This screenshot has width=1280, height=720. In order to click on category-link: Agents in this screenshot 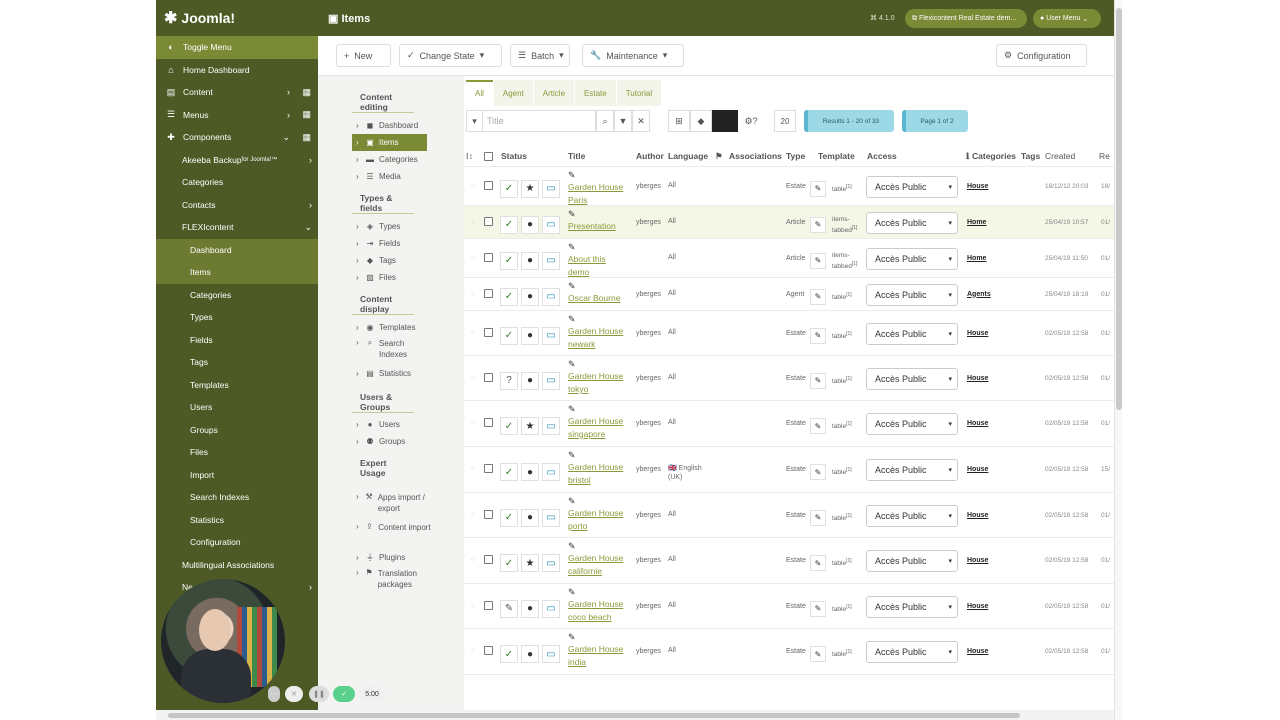, I will do `click(979, 294)`.